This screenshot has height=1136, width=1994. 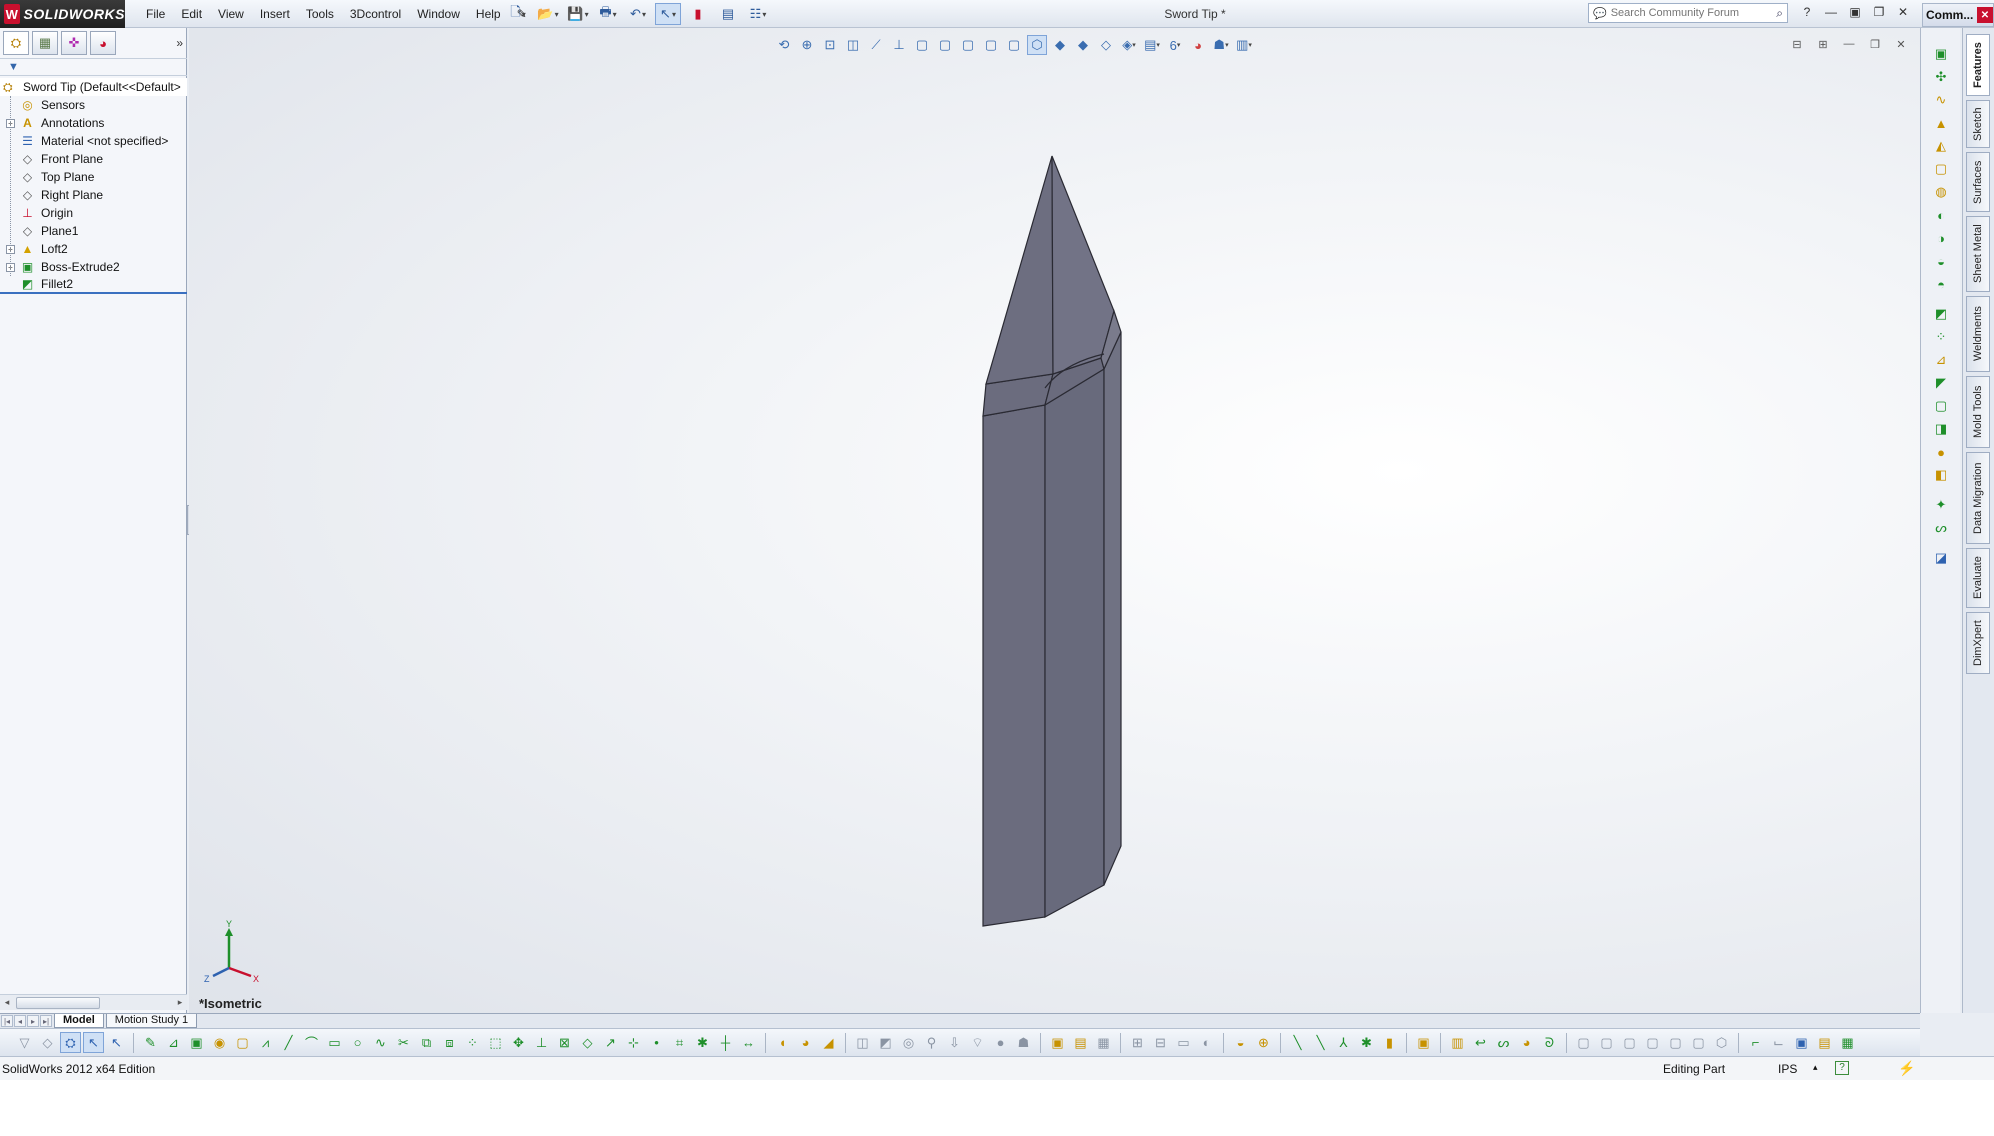 I want to click on mirror-entities-icon: ⧈, so click(x=449, y=1042).